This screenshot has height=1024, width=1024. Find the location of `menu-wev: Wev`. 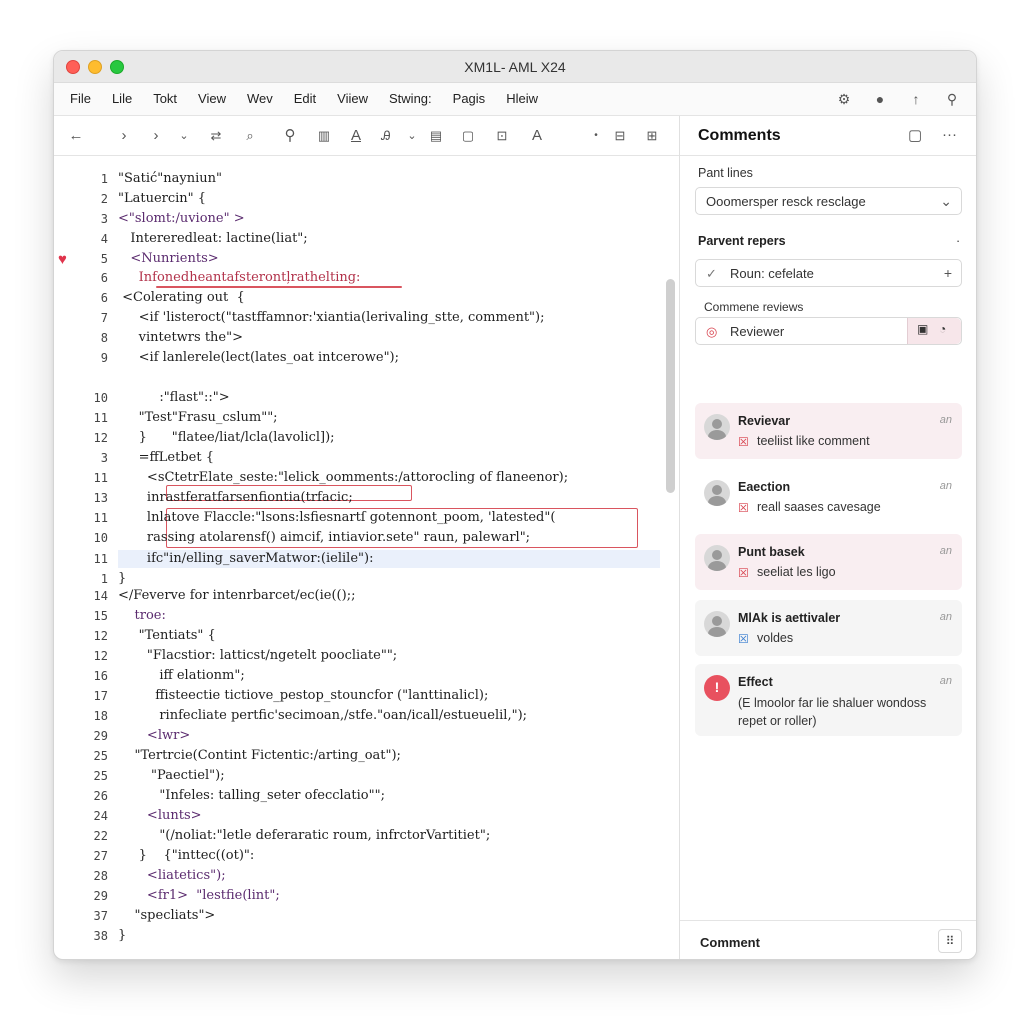

menu-wev: Wev is located at coordinates (260, 98).